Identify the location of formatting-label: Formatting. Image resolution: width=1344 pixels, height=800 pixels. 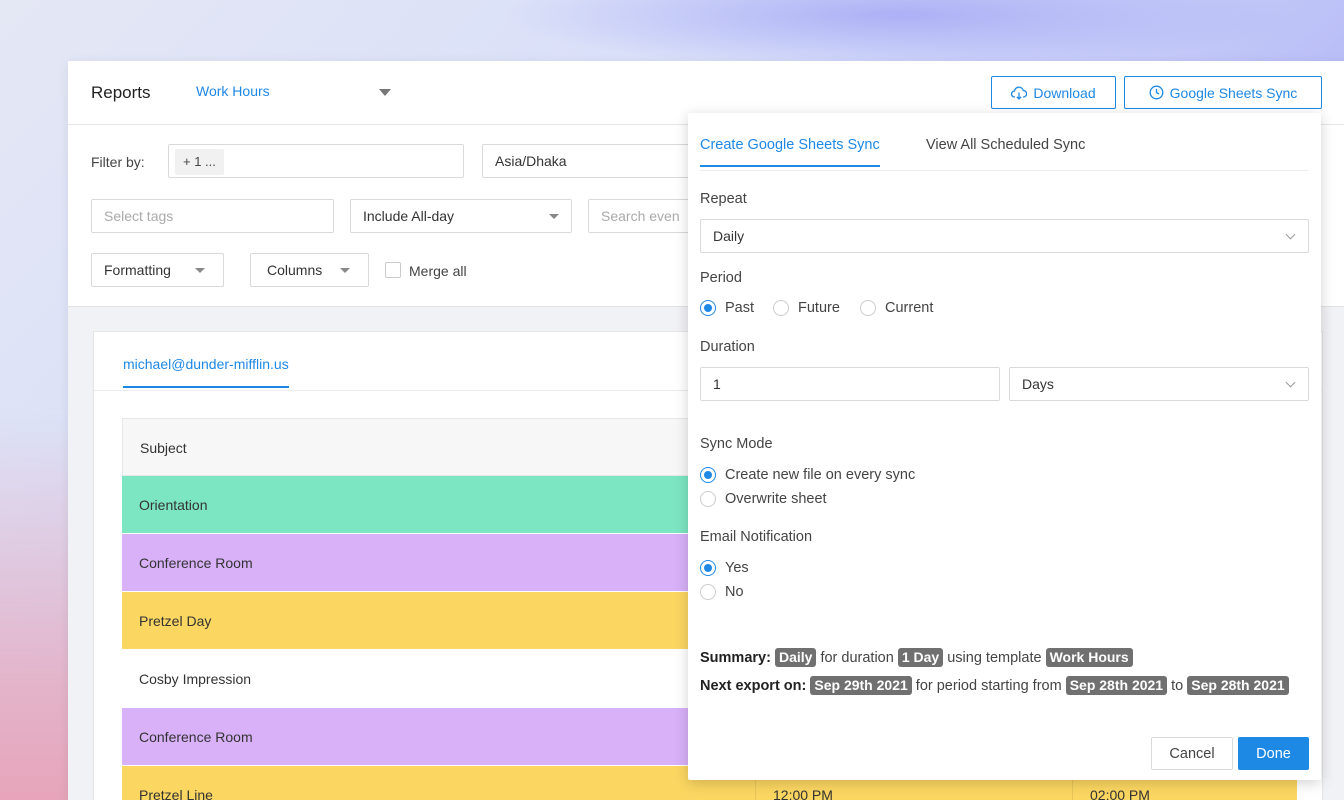
(137, 270).